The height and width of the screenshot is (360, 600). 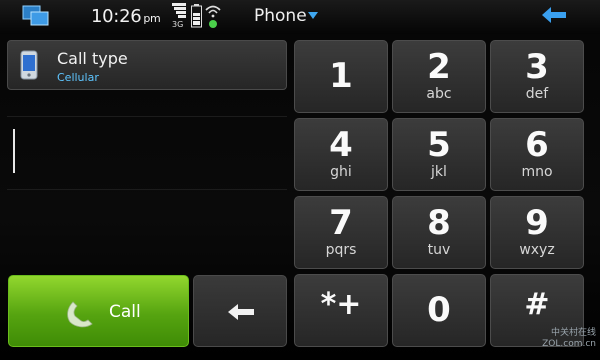 I want to click on backspace-arrow-icon, so click(x=241, y=312).